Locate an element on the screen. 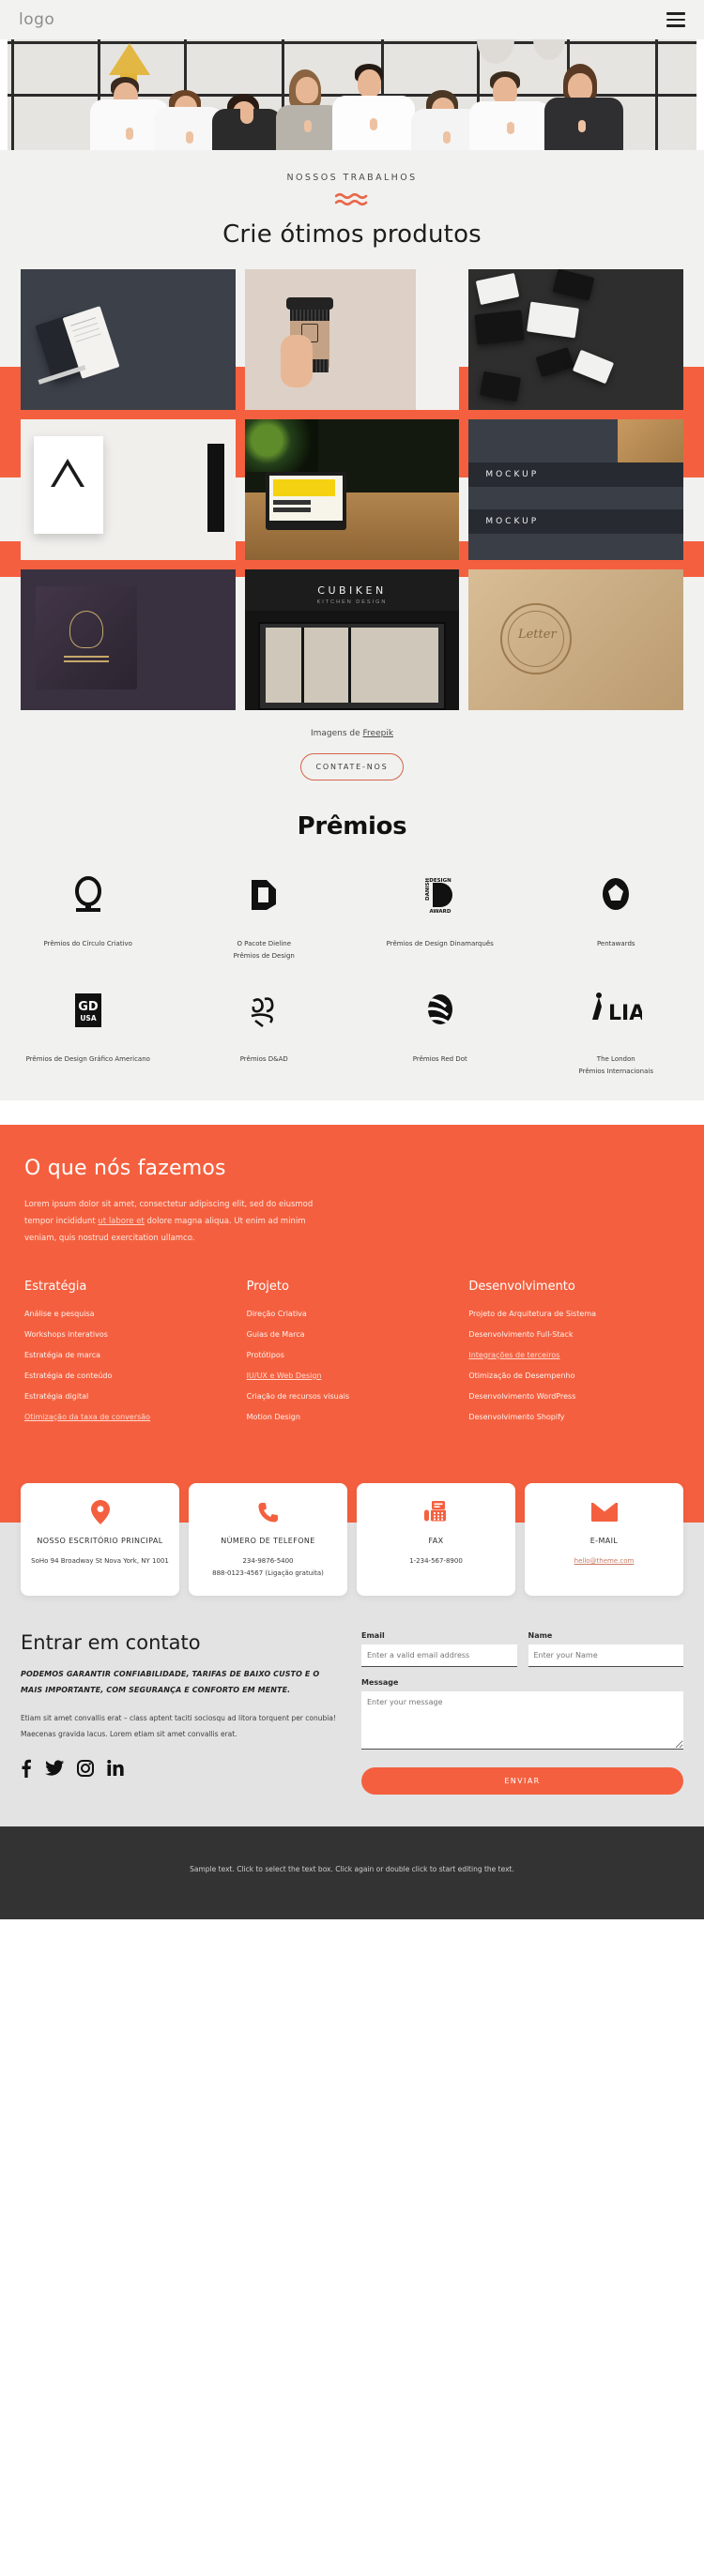 The height and width of the screenshot is (2576, 704). twitter-icon is located at coordinates (55, 1771).